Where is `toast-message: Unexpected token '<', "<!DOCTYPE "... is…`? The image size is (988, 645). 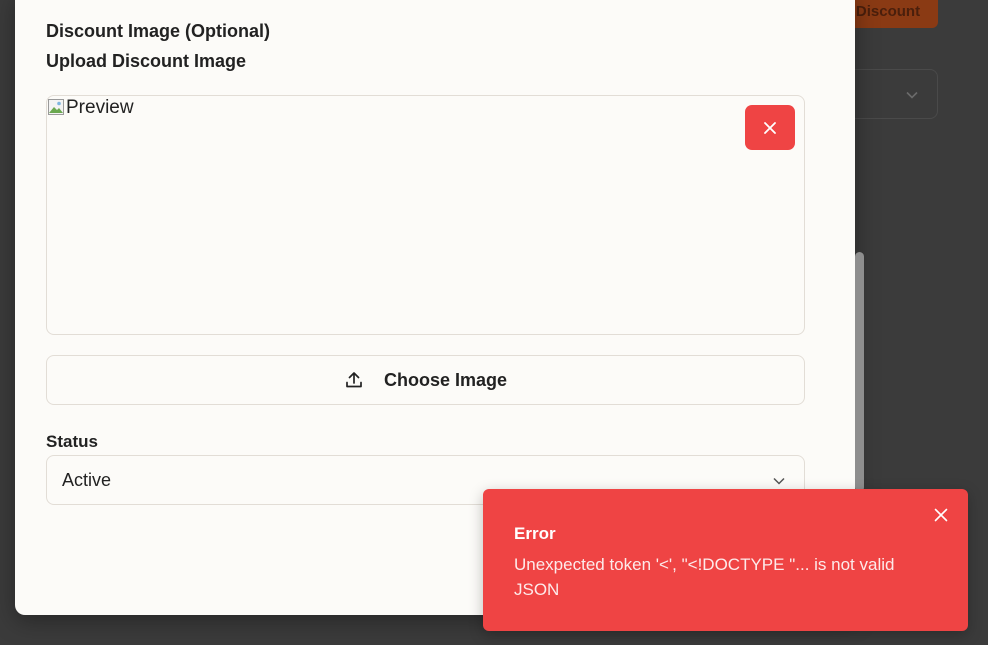 toast-message: Unexpected token '<', "<!DOCTYPE "... is… is located at coordinates (704, 577).